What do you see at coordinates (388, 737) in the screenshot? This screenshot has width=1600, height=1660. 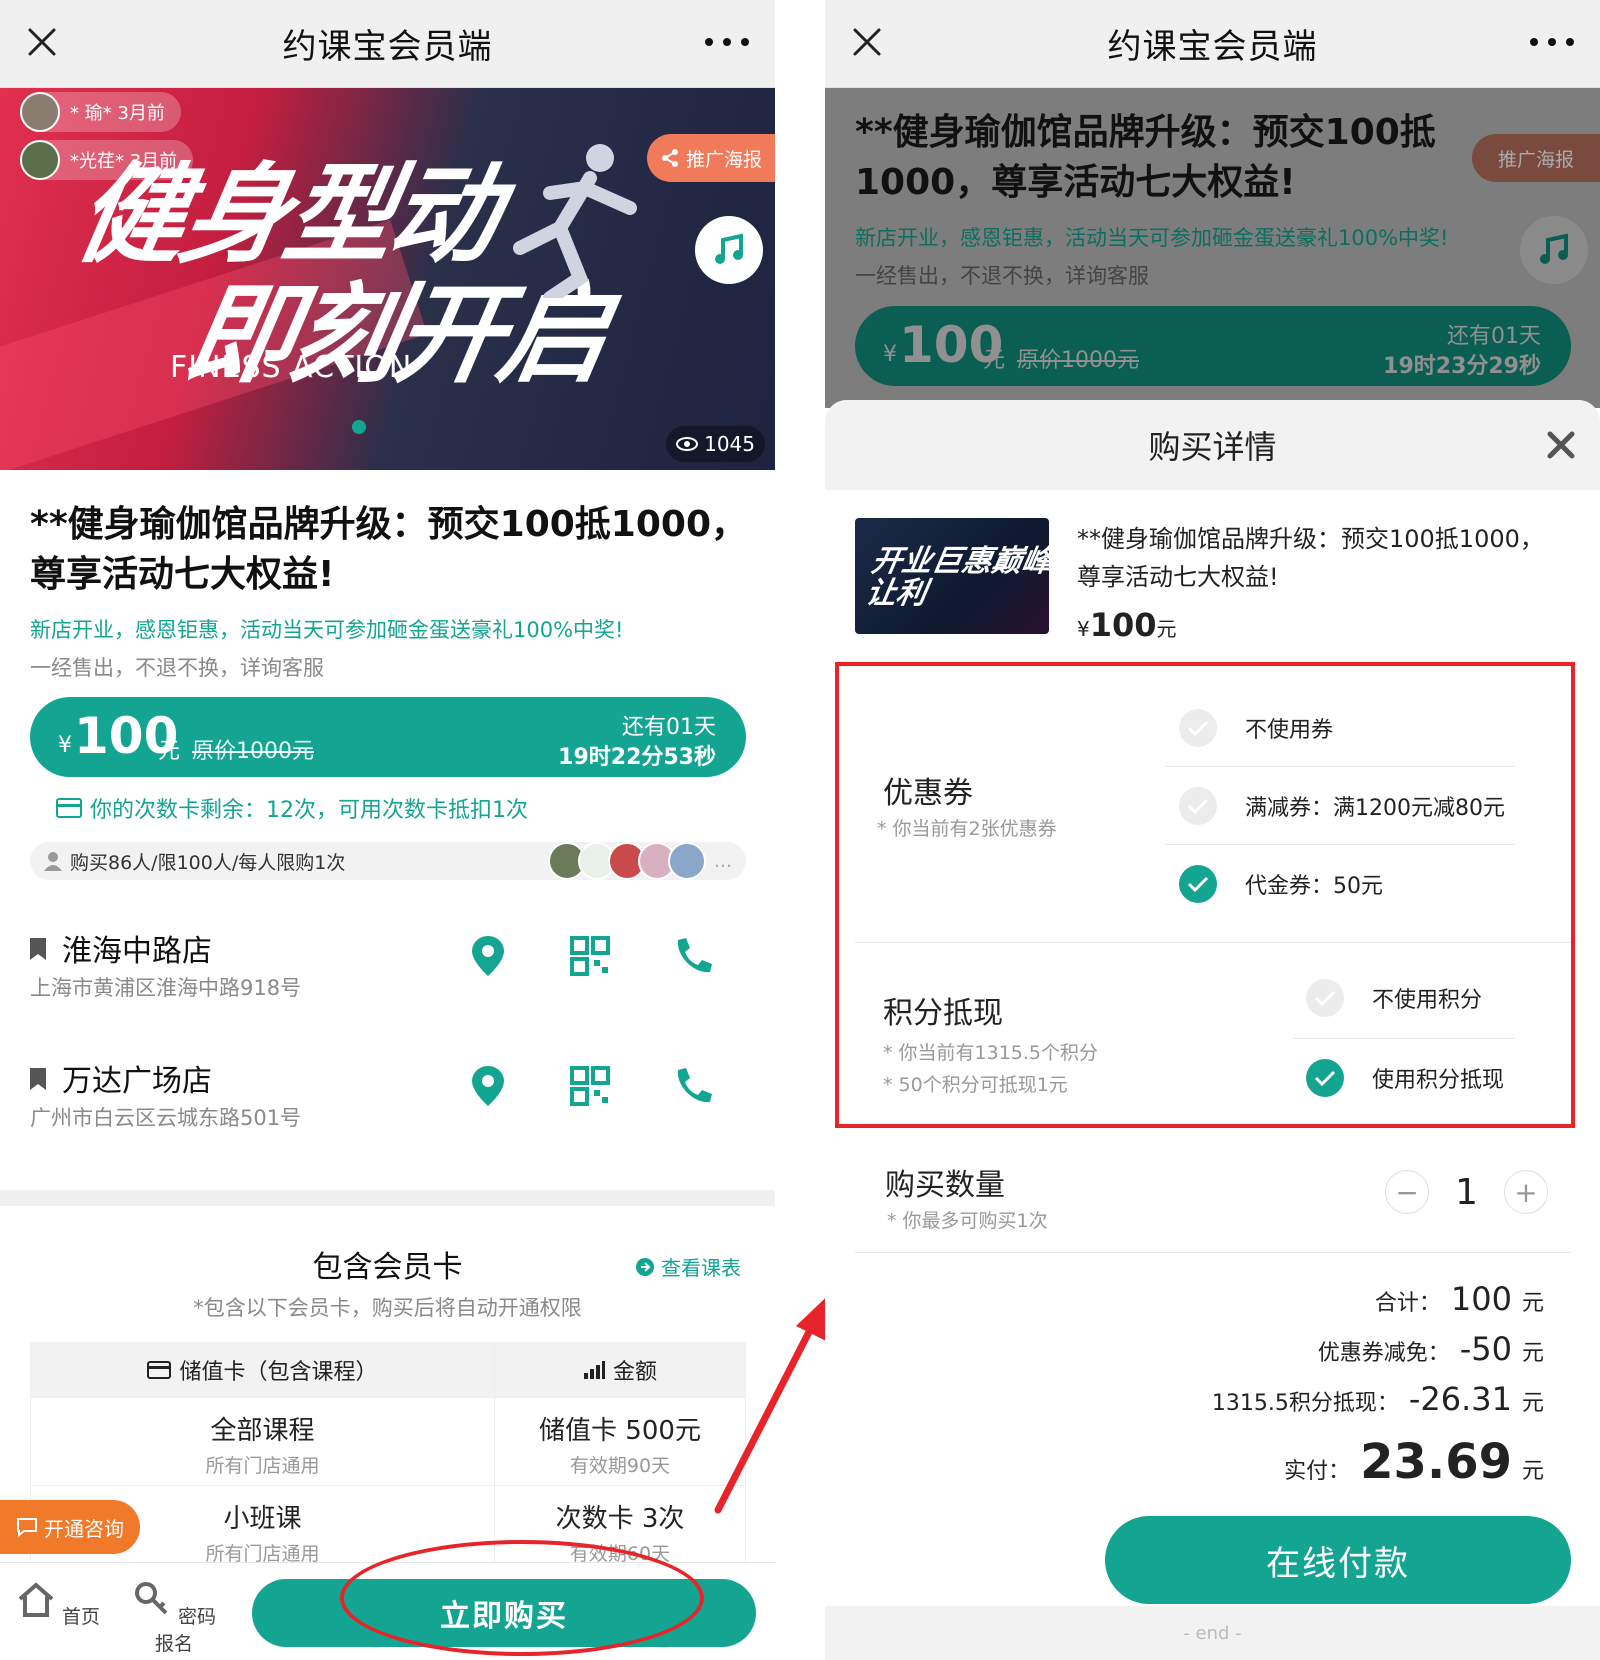 I see `price-bar: ¥ 100 元 原价1000元 还有01天 19时22分53秒` at bounding box center [388, 737].